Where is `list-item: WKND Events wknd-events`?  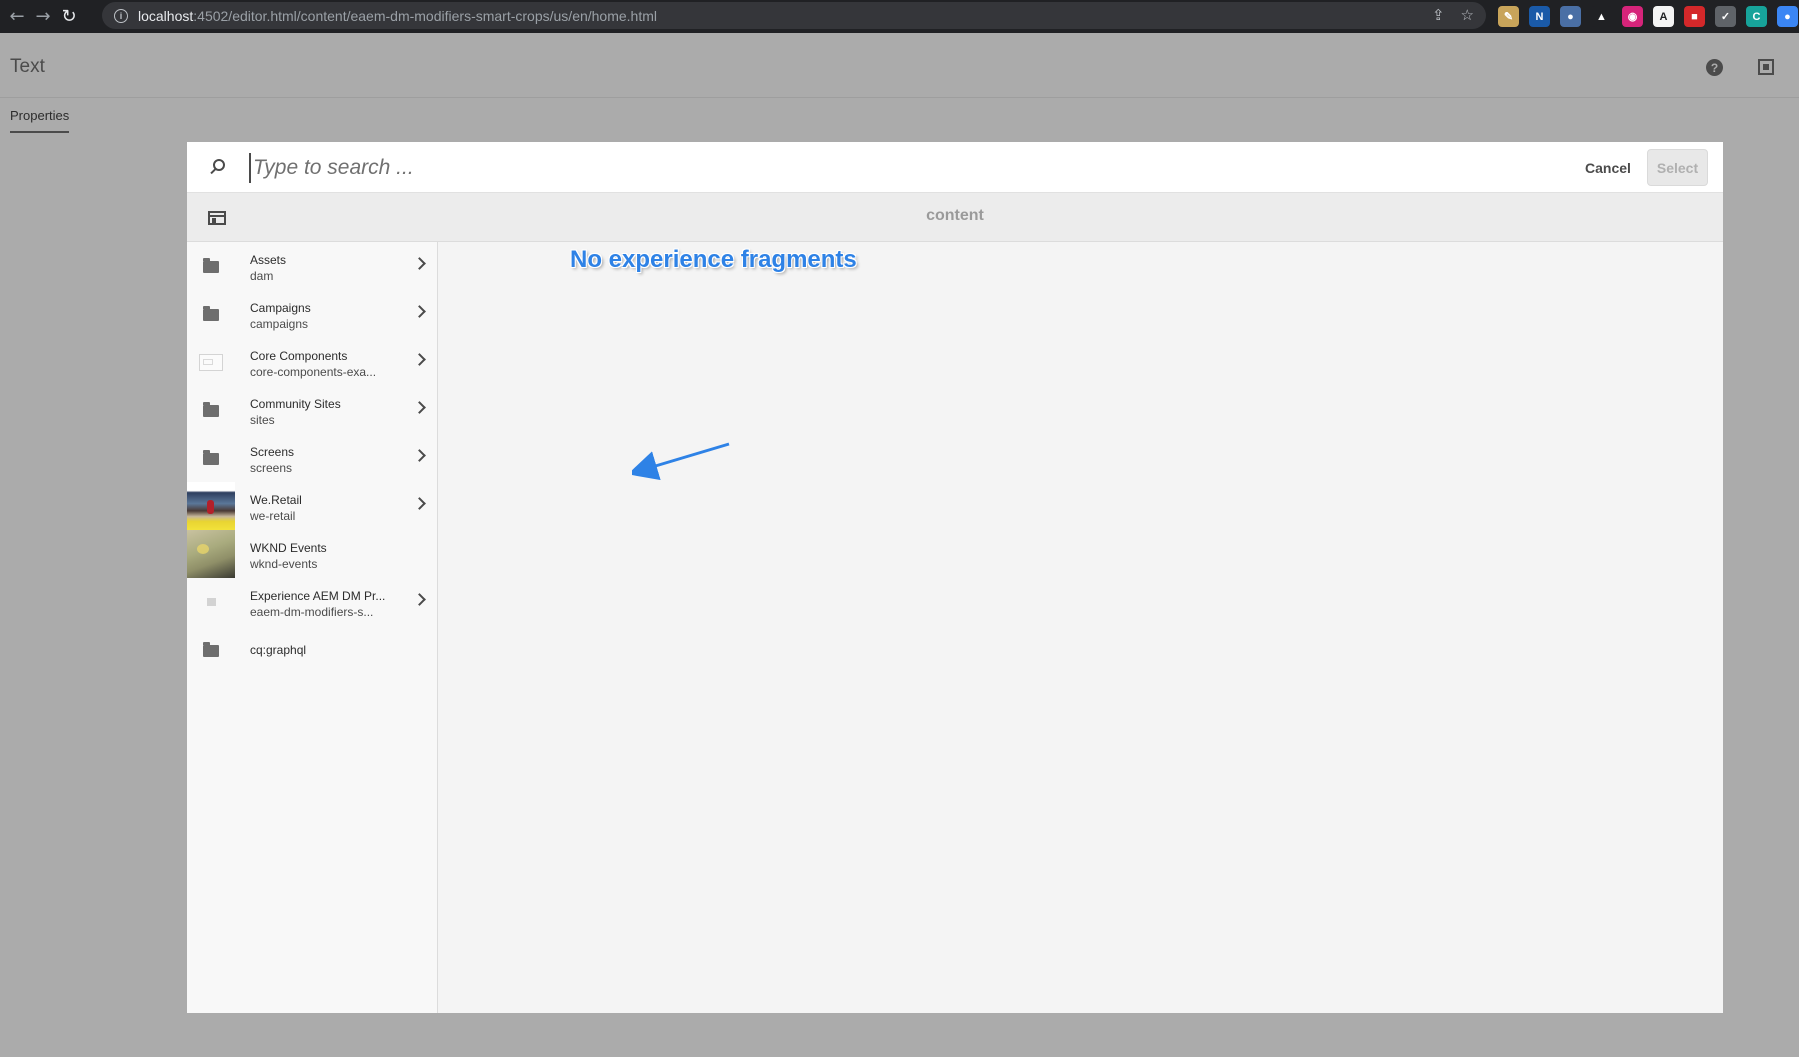 list-item: WKND Events wknd-events is located at coordinates (312, 554).